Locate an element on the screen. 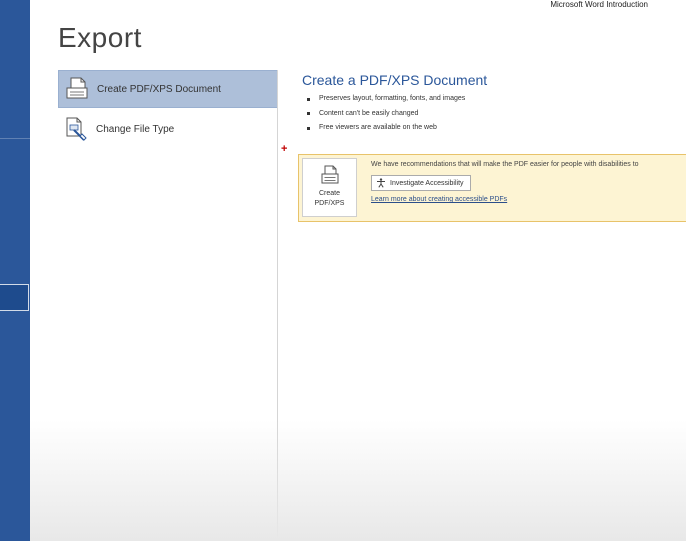 The width and height of the screenshot is (686, 541). page-title: Export is located at coordinates (100, 37).